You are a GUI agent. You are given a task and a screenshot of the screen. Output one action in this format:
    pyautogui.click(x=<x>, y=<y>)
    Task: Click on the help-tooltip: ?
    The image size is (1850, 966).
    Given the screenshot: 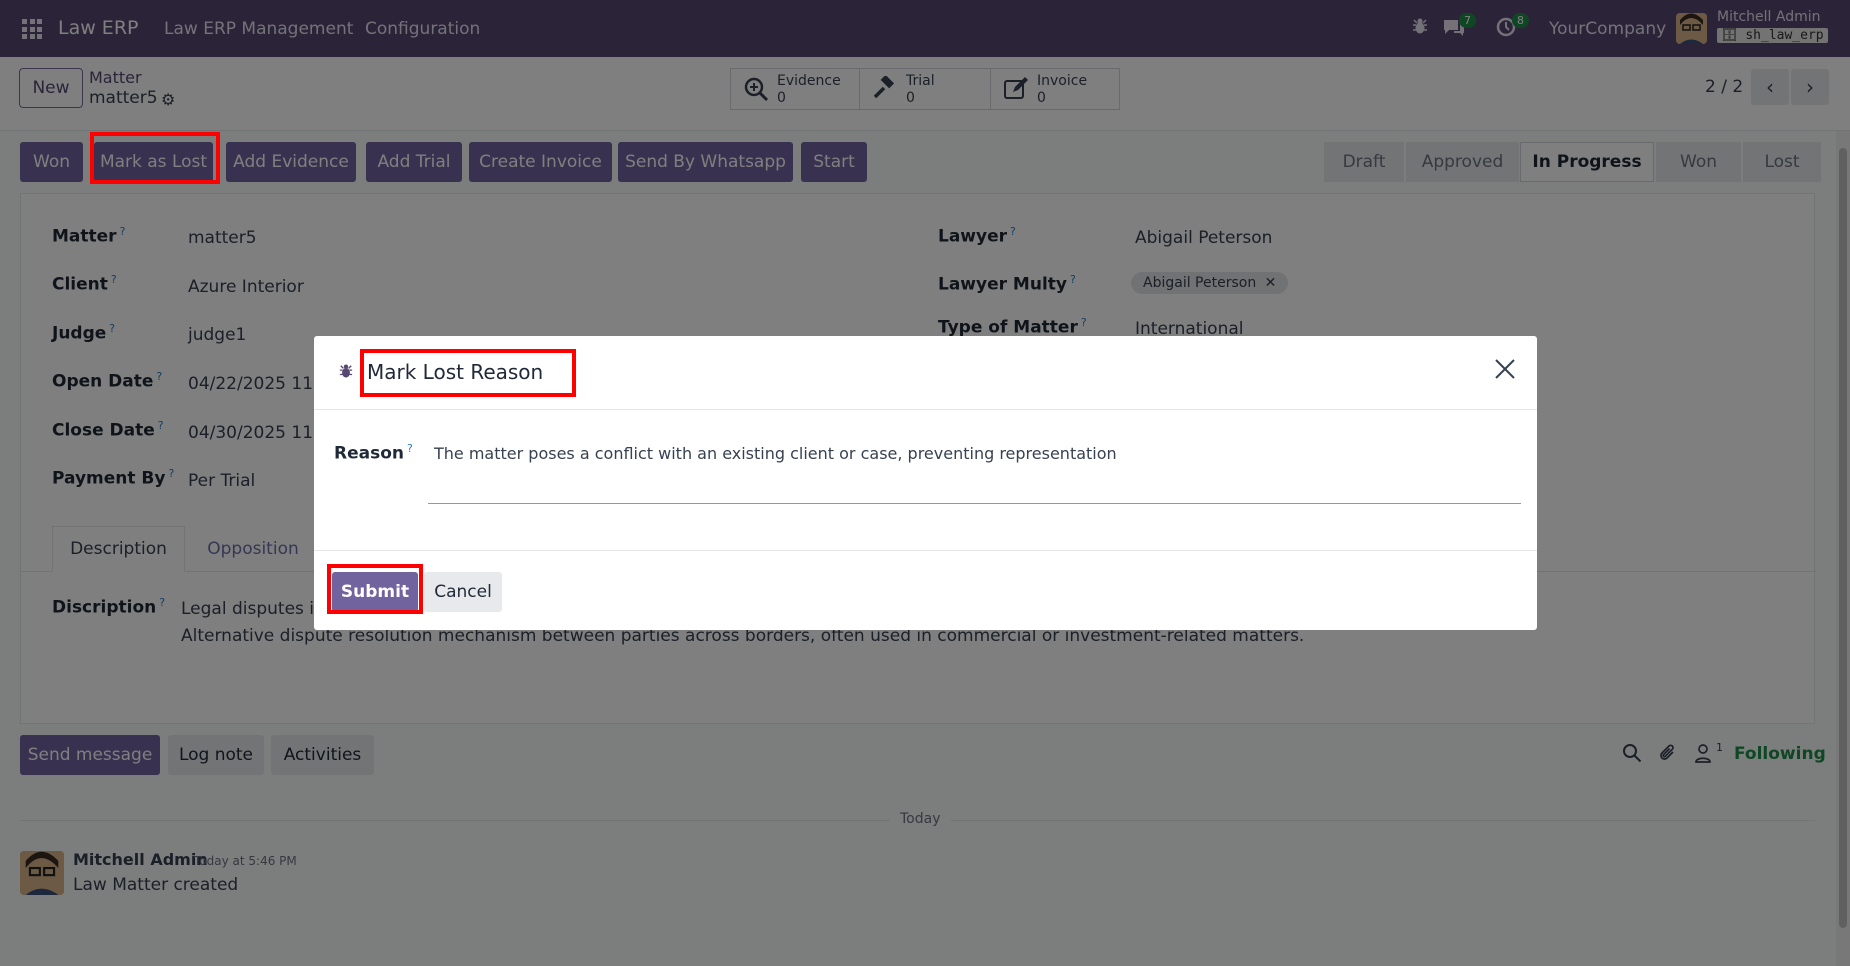 What is the action you would take?
    pyautogui.click(x=410, y=448)
    